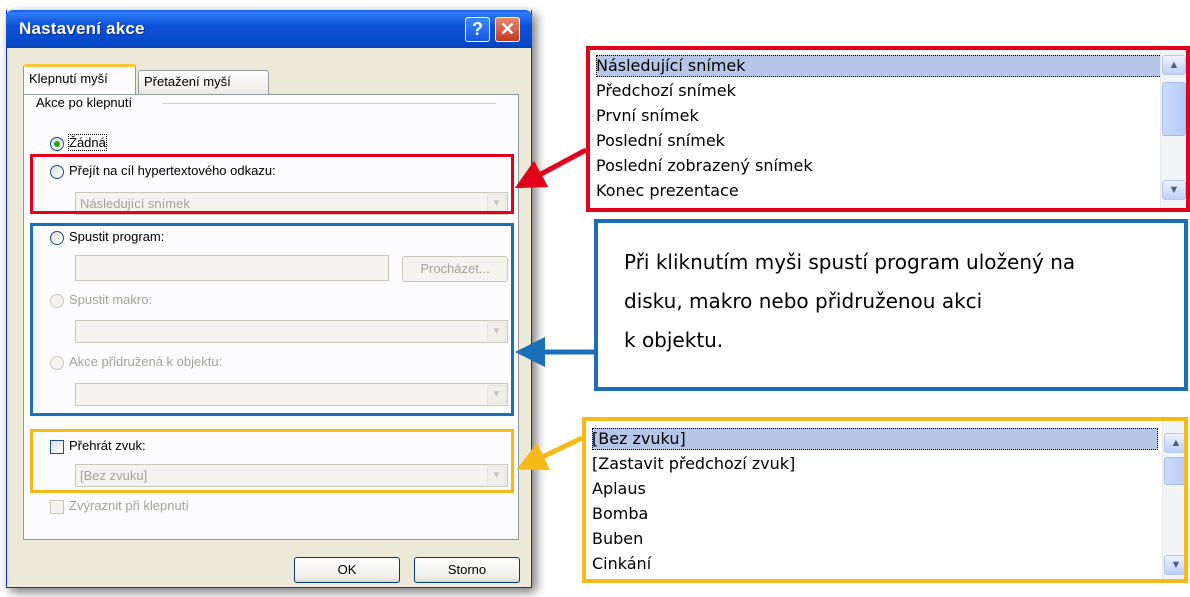  What do you see at coordinates (550, 453) in the screenshot?
I see `yellow-arrow` at bounding box center [550, 453].